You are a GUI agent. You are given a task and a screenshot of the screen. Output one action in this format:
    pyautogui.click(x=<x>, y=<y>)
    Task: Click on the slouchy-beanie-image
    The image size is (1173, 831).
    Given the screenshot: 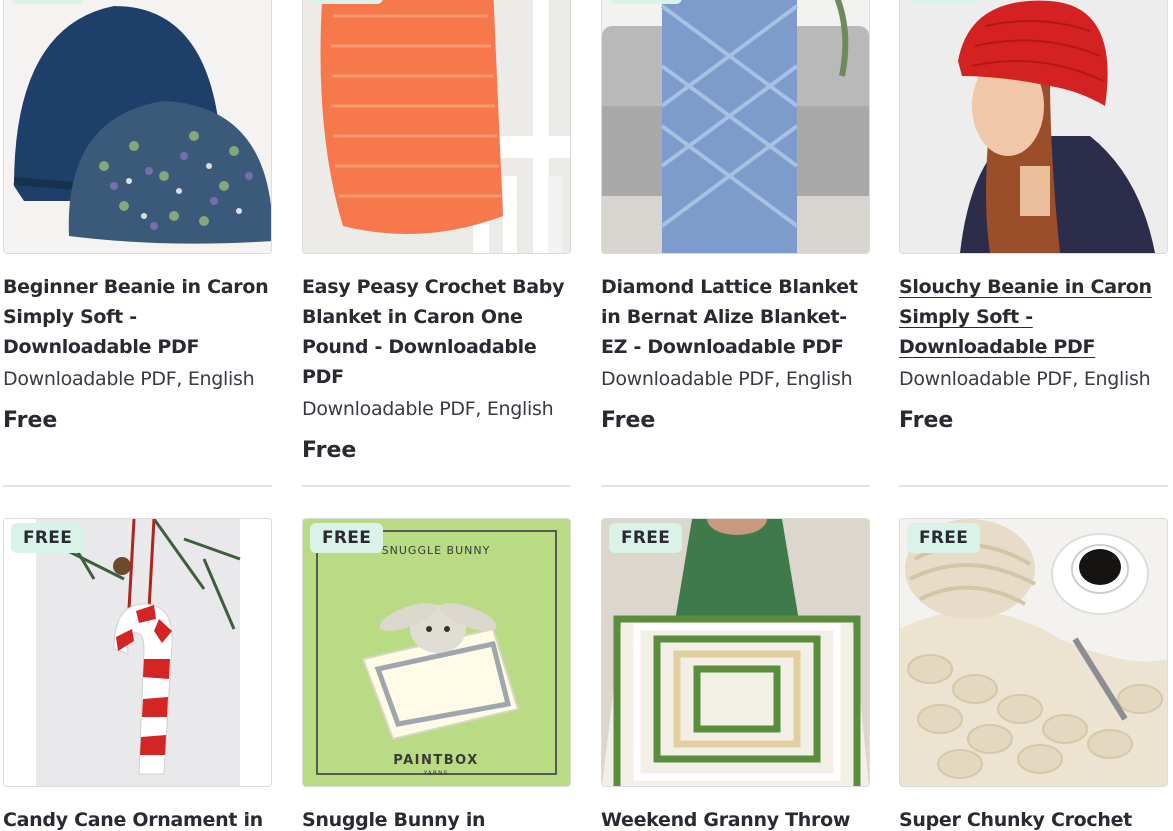 What is the action you would take?
    pyautogui.click(x=1033, y=126)
    